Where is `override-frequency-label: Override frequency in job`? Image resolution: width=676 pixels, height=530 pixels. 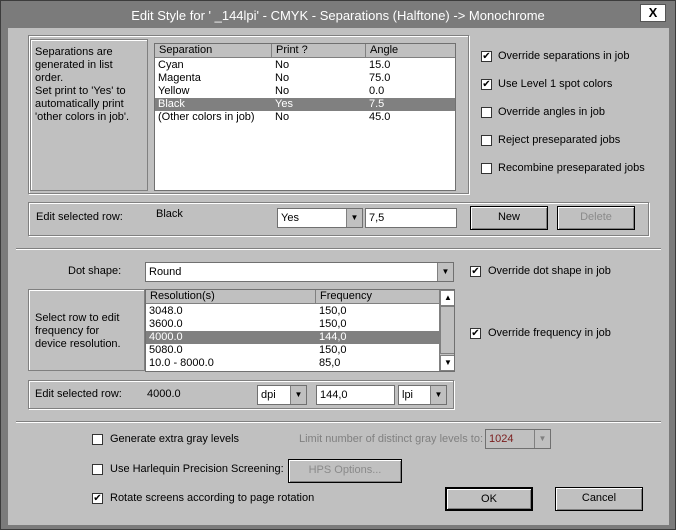
override-frequency-label: Override frequency in job is located at coordinates (549, 333).